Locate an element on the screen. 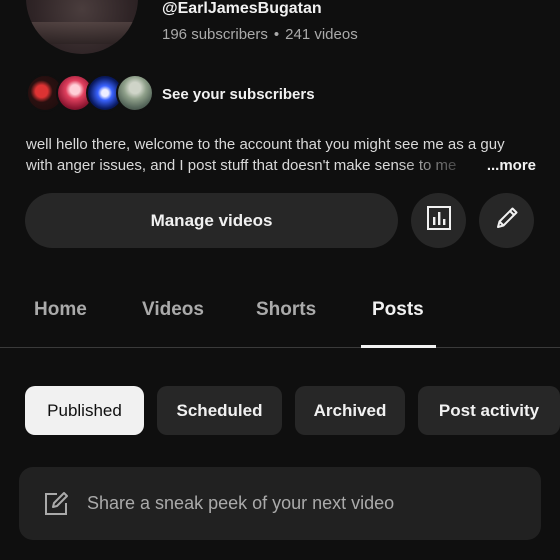 The width and height of the screenshot is (560, 560). channel-tabs: Home Videos Shorts Posts is located at coordinates (280, 319).